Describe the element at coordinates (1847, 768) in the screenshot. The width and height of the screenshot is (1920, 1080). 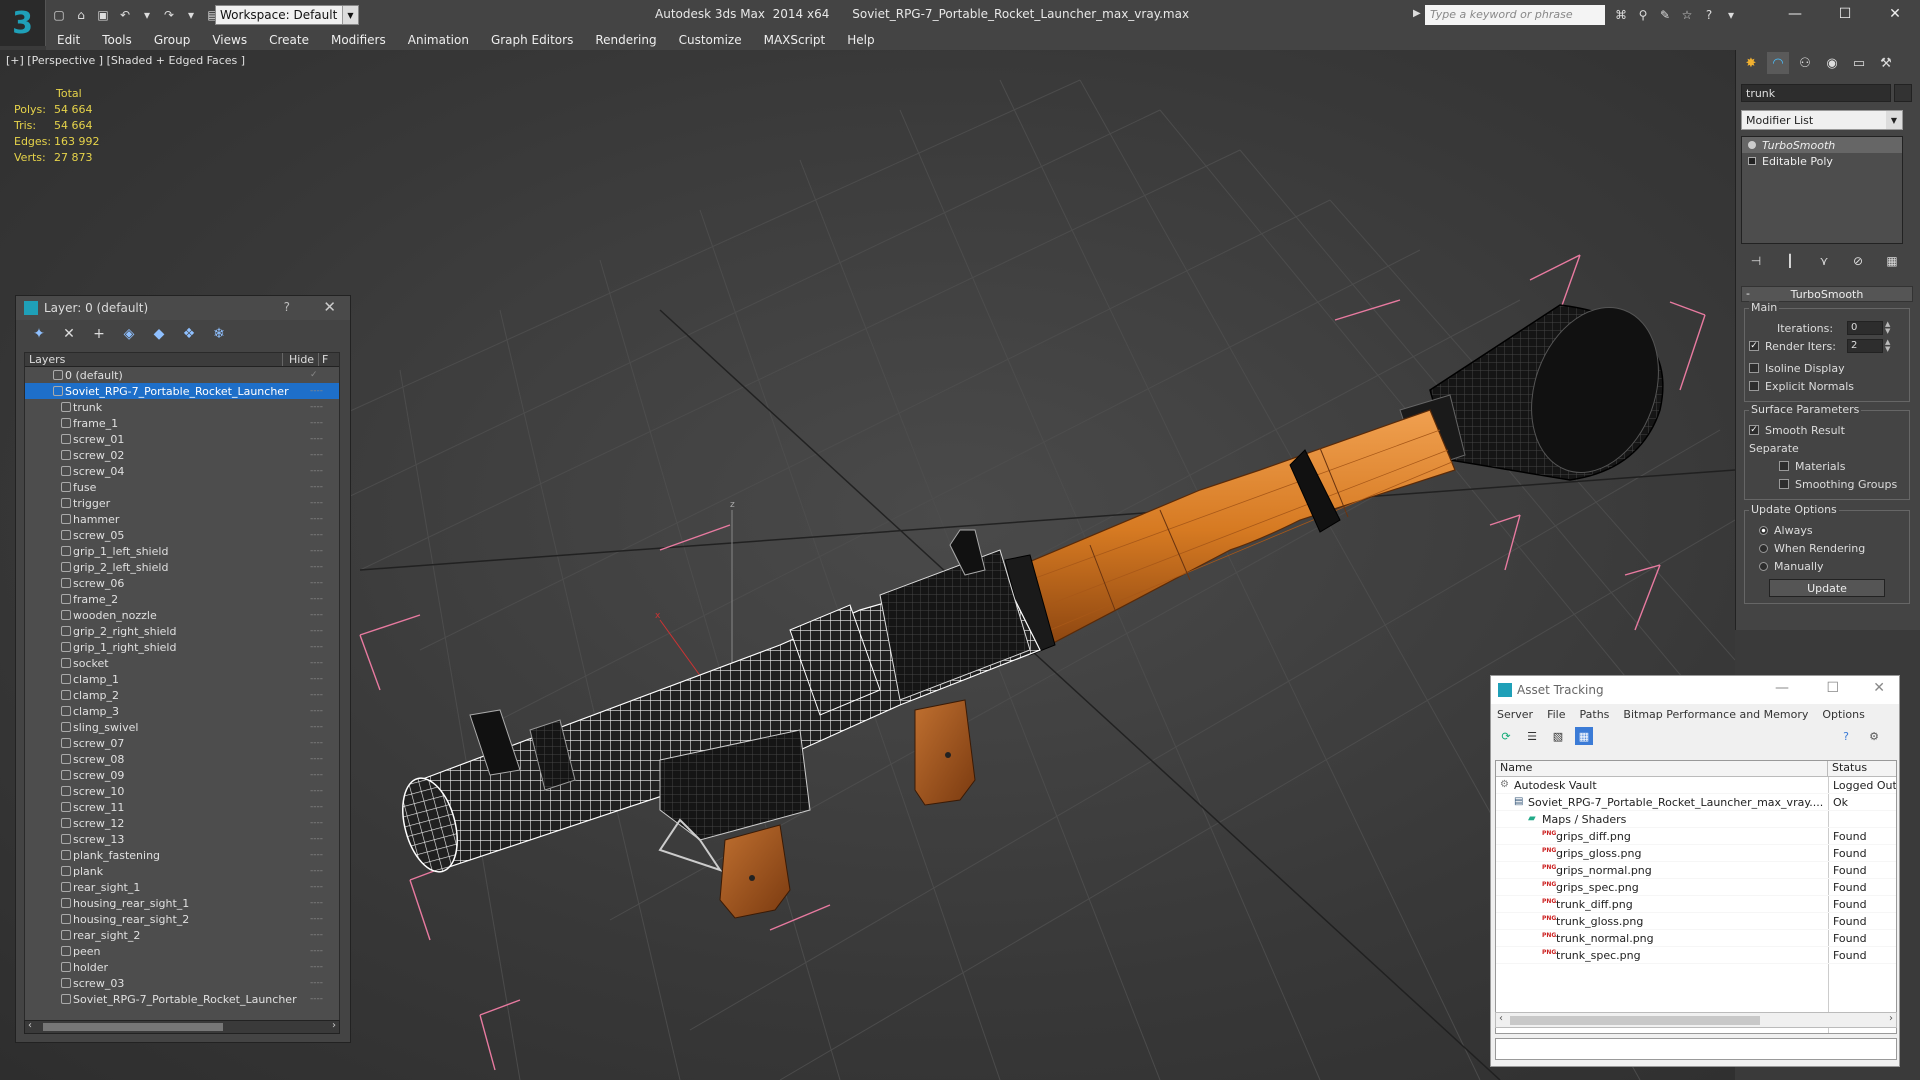
I see `column-status: Status` at that location.